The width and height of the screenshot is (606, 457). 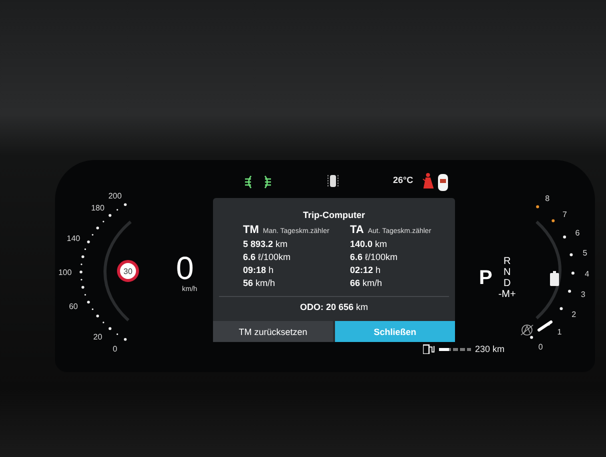 I want to click on rpm-tick-label: 1, so click(x=559, y=332).